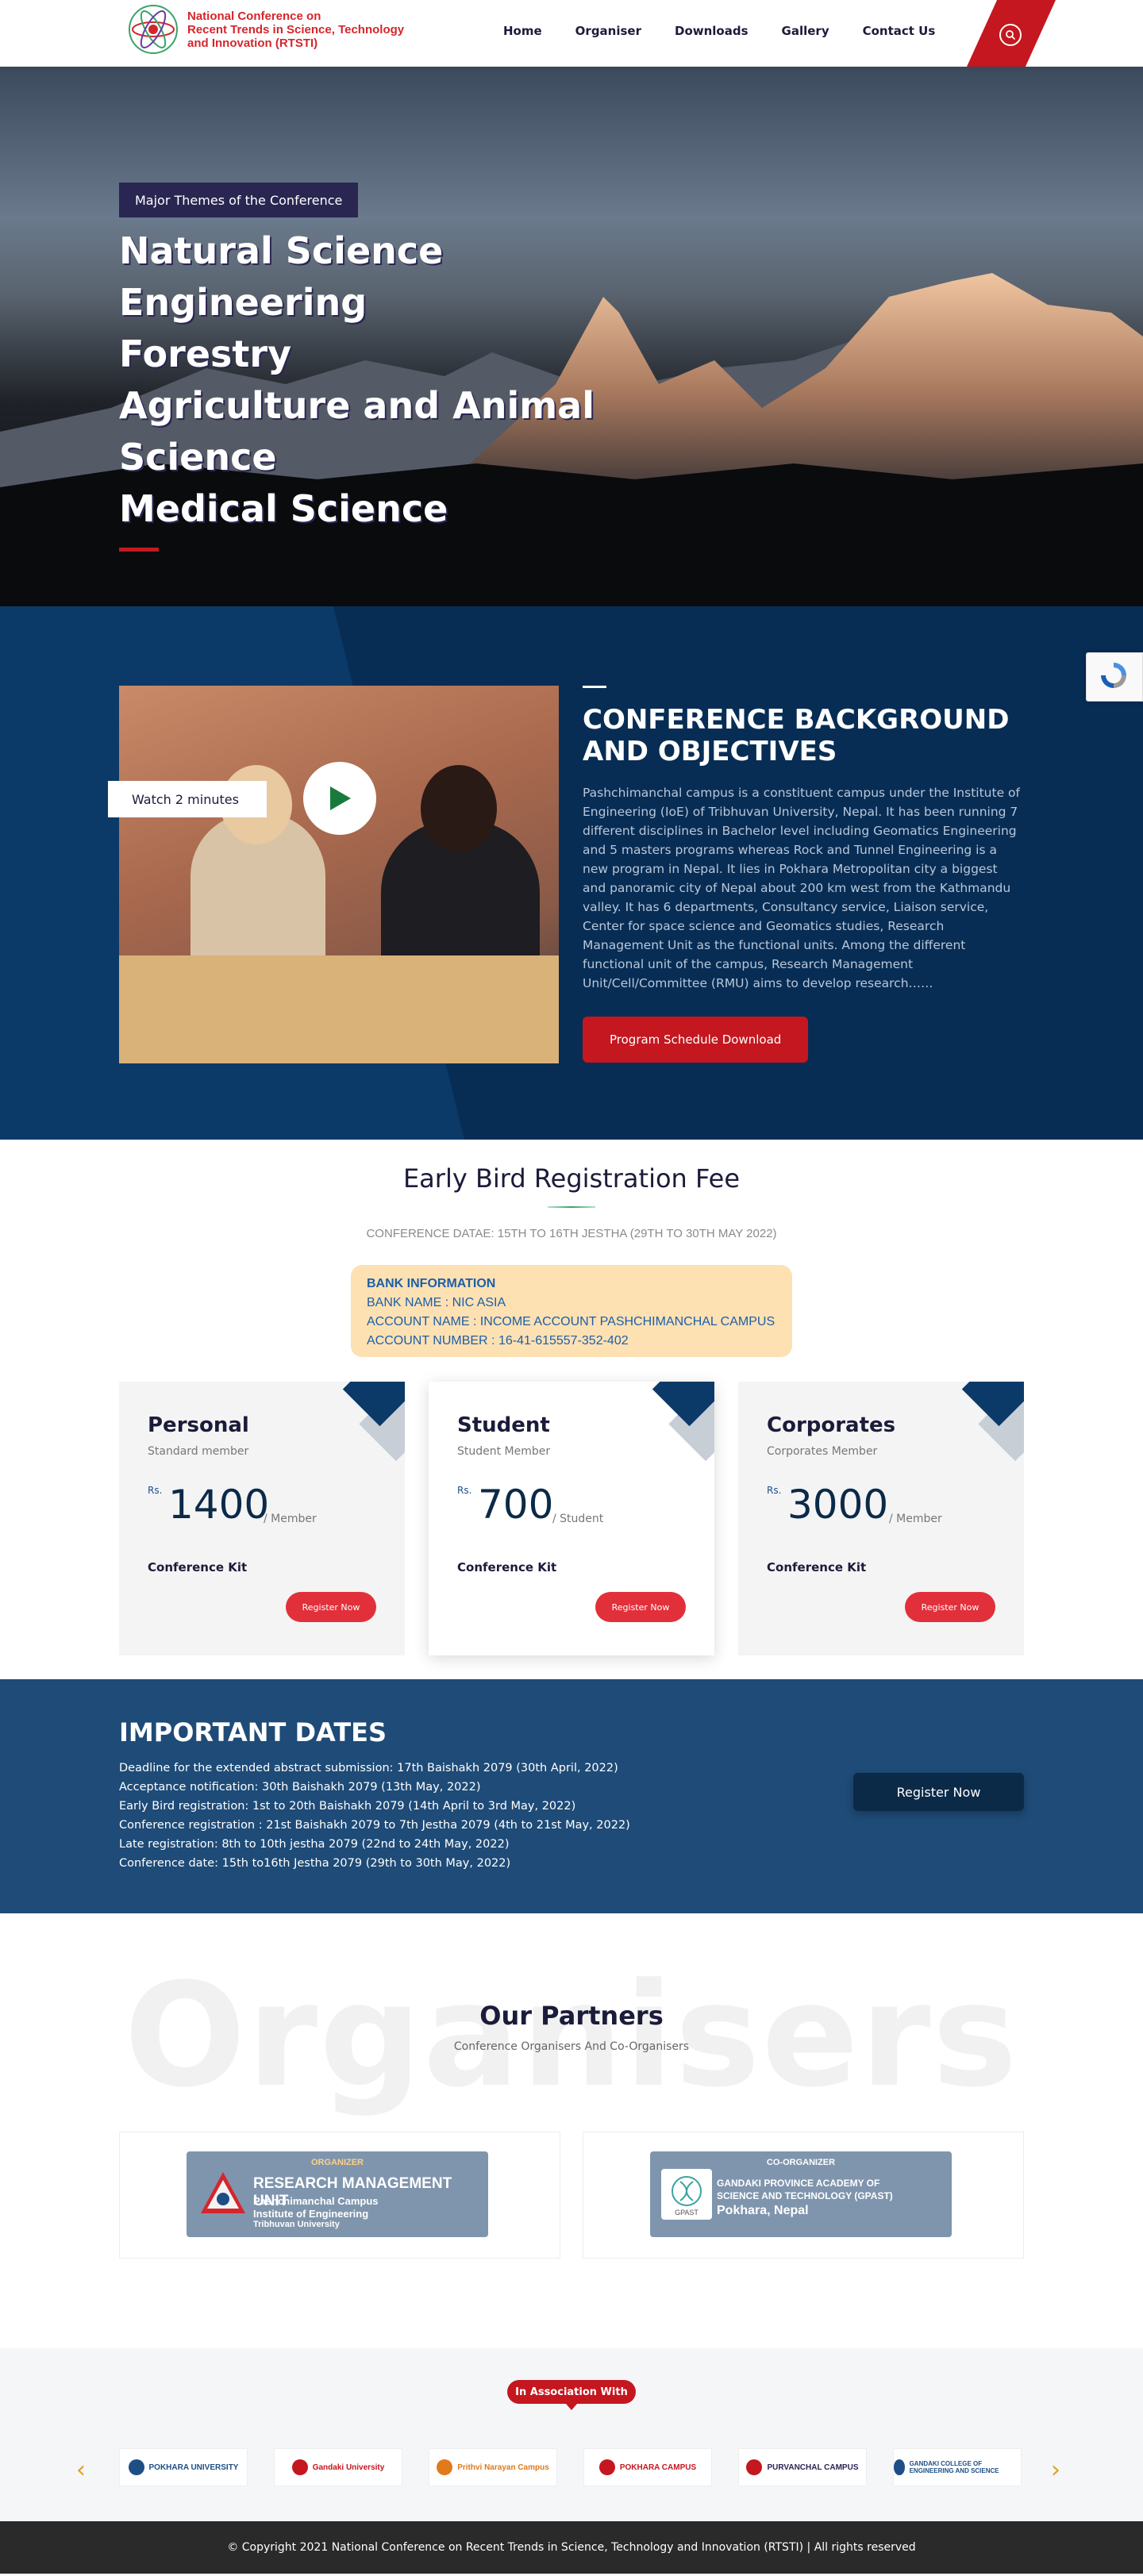 Image resolution: width=1143 pixels, height=2576 pixels. Describe the element at coordinates (193, 2467) in the screenshot. I see `logo-label: POKHARA UNIVERSITY` at that location.